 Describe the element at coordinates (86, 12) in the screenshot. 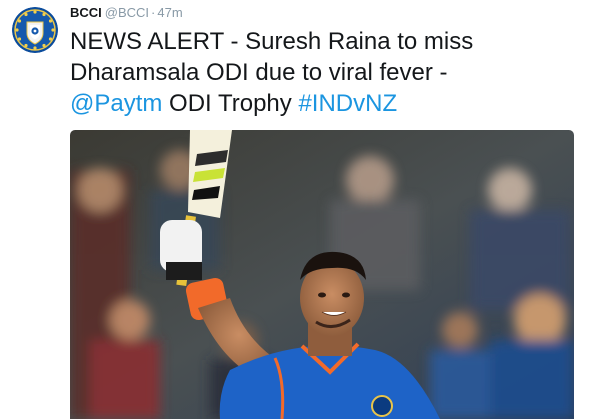

I see `display-name: BCCI` at that location.